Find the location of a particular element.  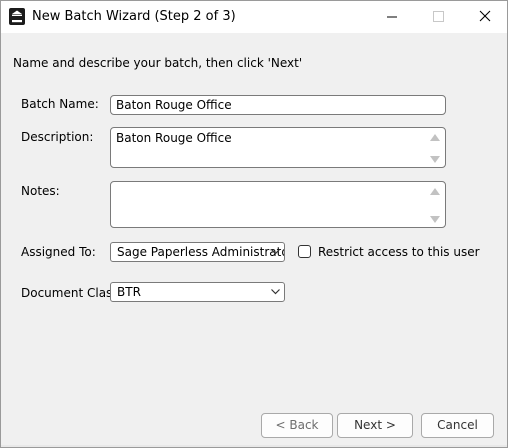

window-title: New Batch Wizard (Step 2 of 3) is located at coordinates (134, 16).